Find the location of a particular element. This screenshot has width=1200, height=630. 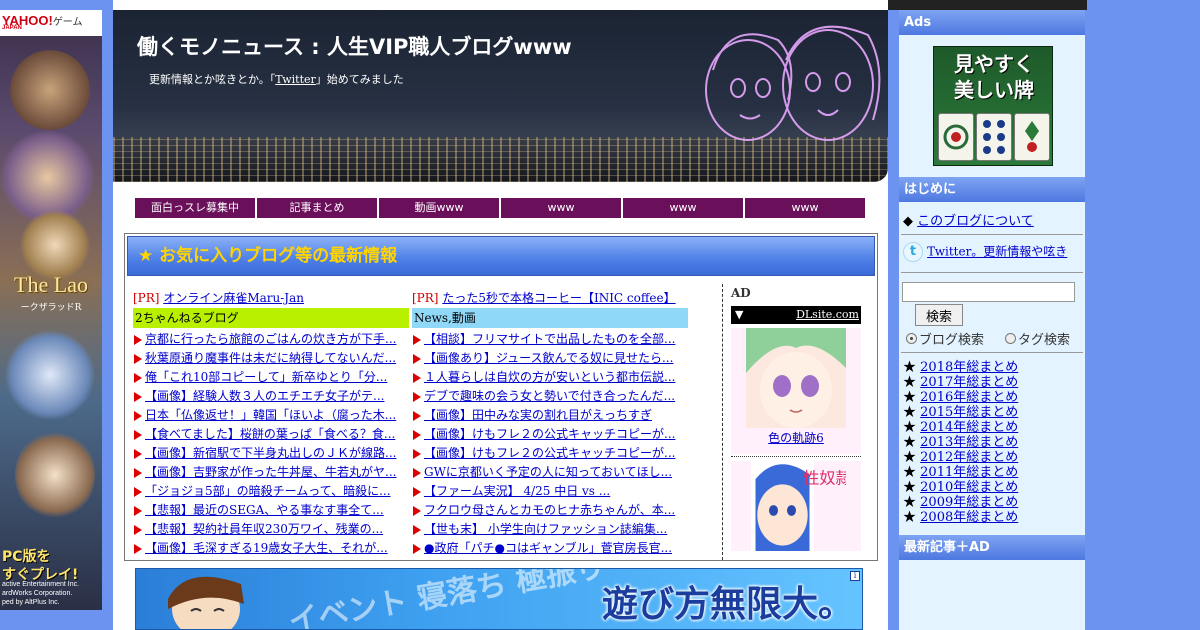

pr-link: たった5秒で本格コーヒー【INIC coffee】 is located at coordinates (558, 298).